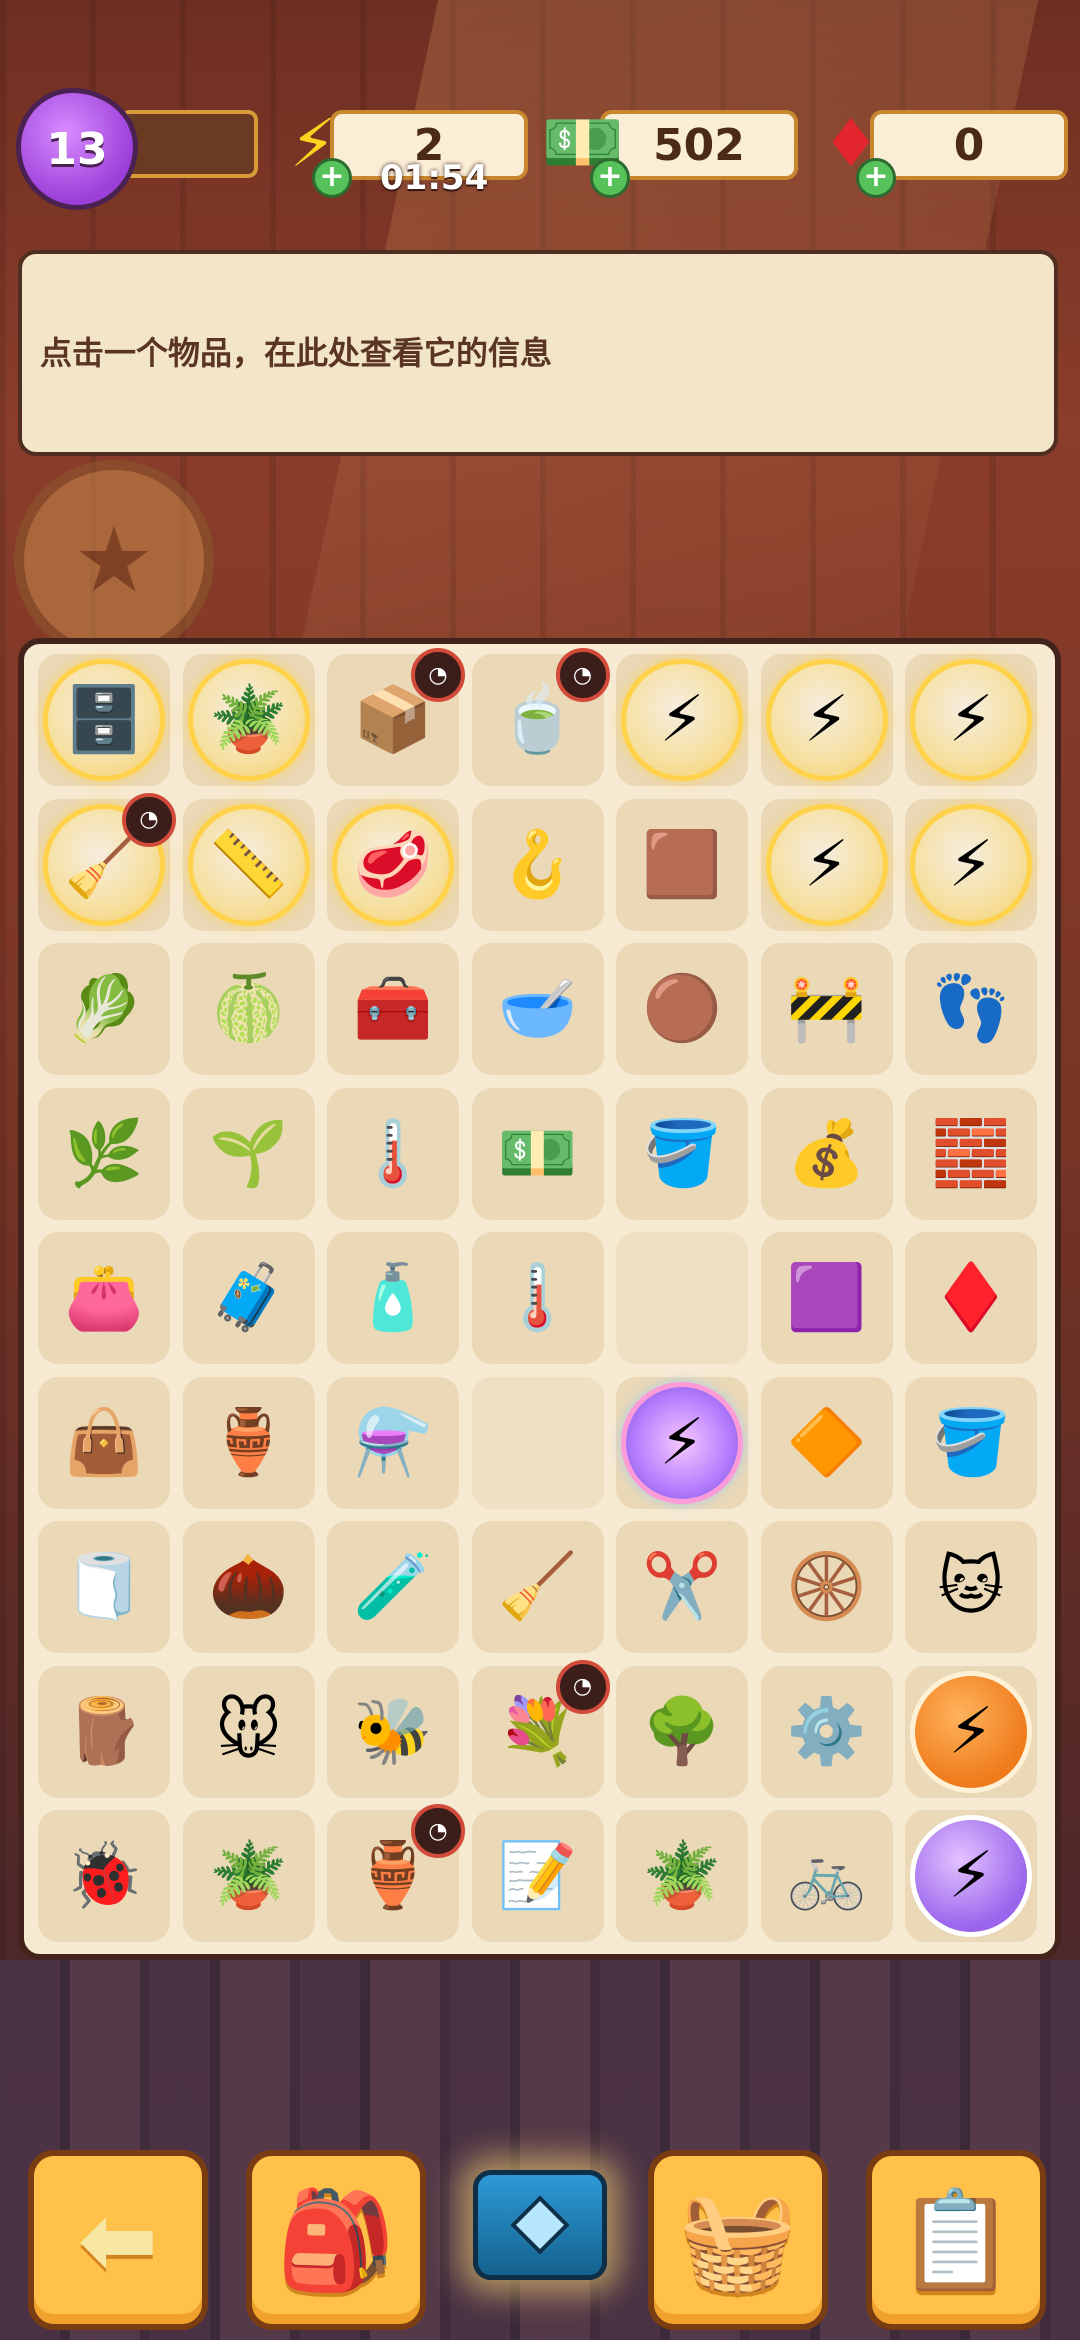 The image size is (1080, 2340). I want to click on rainbow-energy-item: ⚡, so click(682, 1442).